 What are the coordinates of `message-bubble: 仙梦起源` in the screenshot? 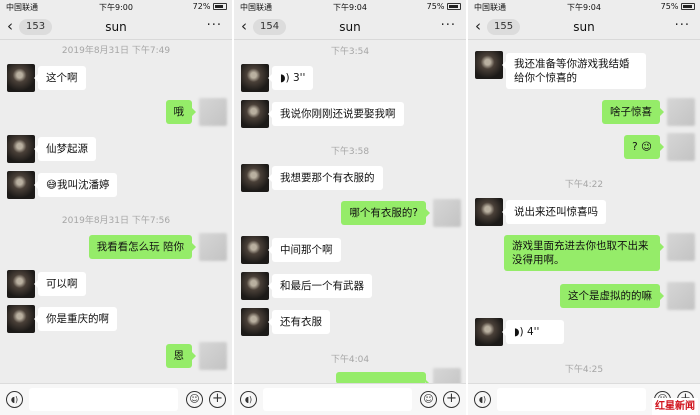 It's located at (65, 149).